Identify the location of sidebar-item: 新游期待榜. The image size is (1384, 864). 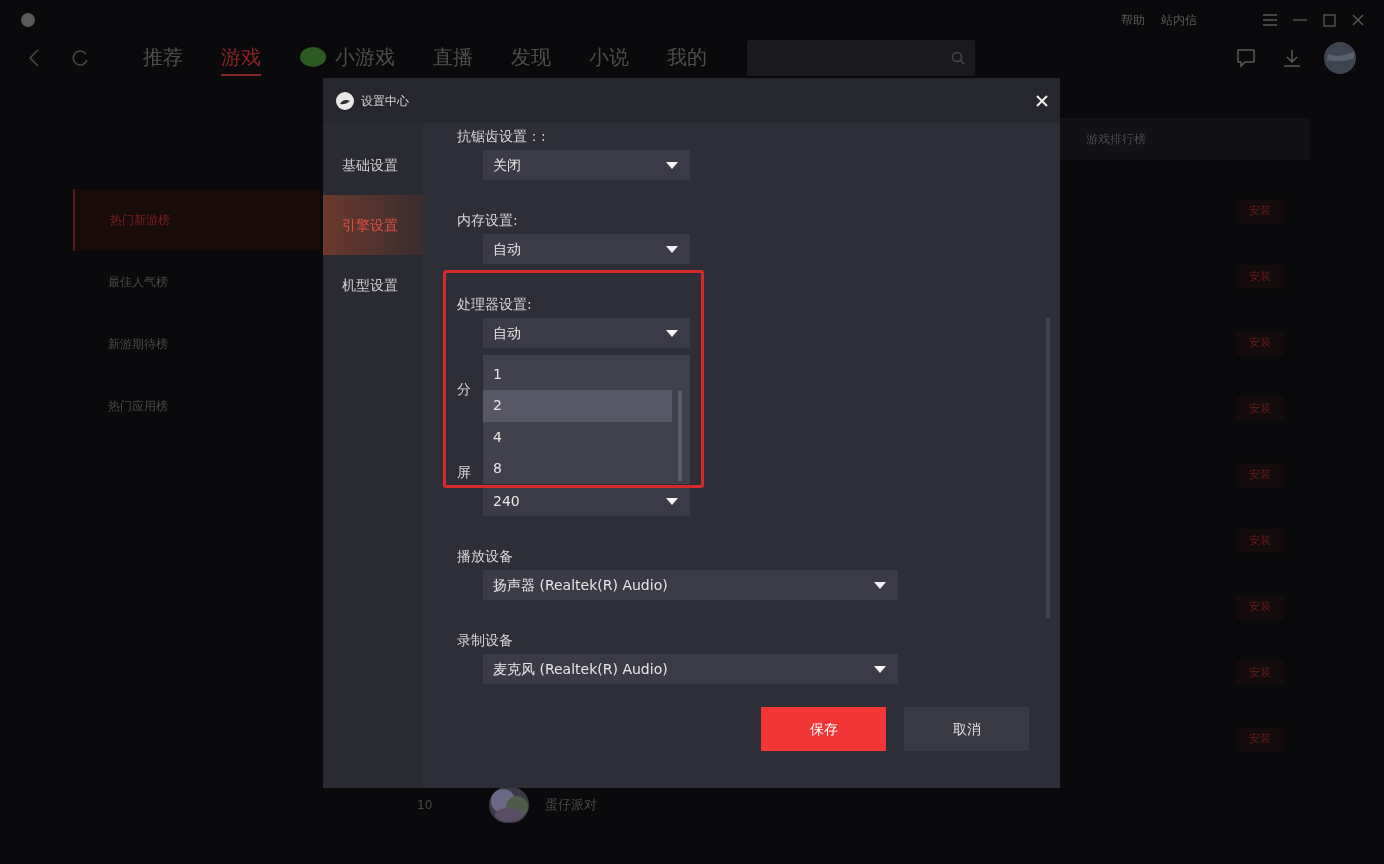
(196, 344).